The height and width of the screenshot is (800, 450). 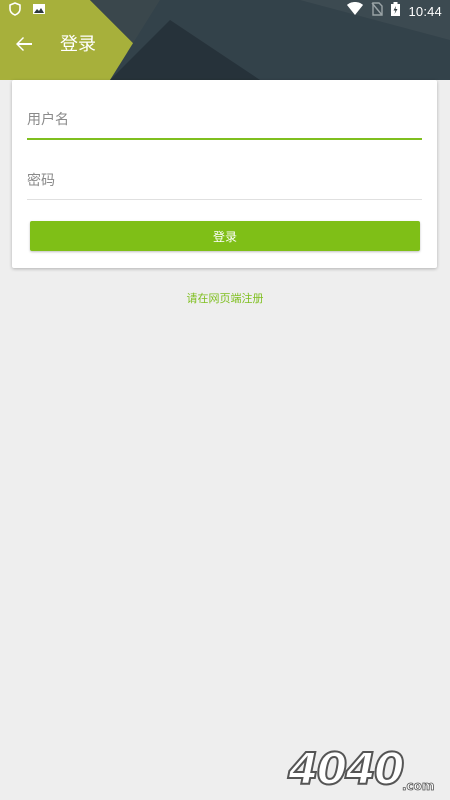 I want to click on shield-icon, so click(x=15, y=11).